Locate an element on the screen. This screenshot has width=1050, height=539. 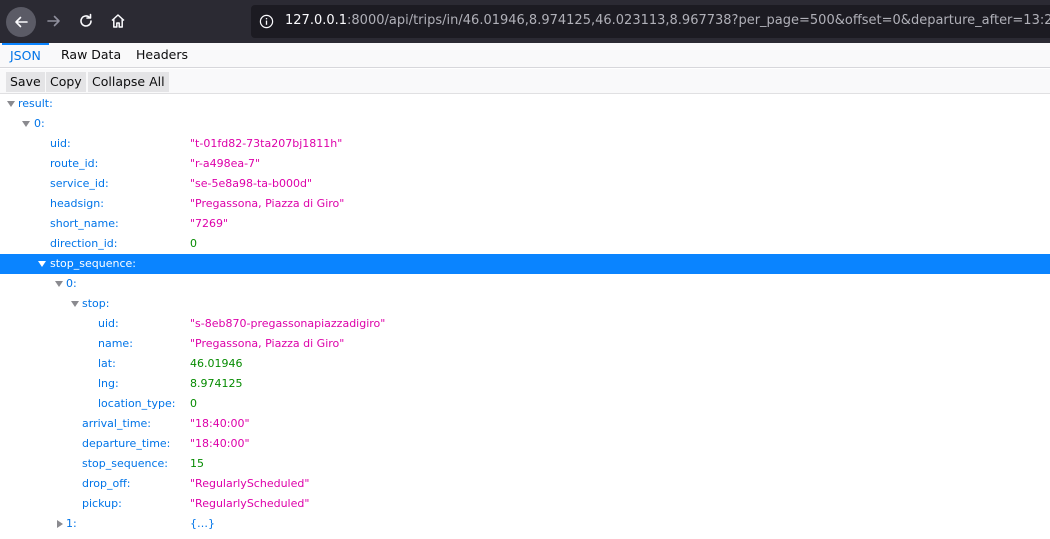
tree-key: name: is located at coordinates (115, 343).